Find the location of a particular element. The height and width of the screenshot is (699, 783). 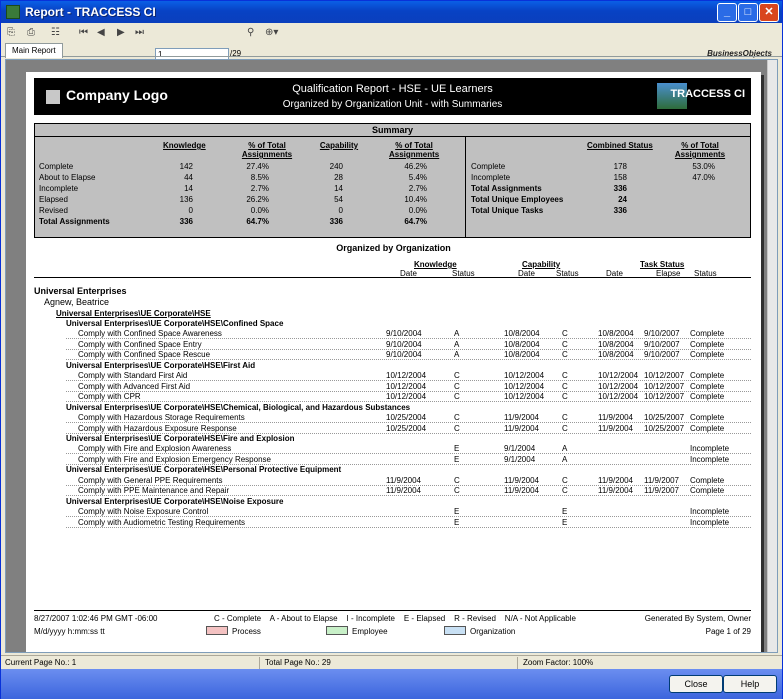

app-icon is located at coordinates (13, 12).